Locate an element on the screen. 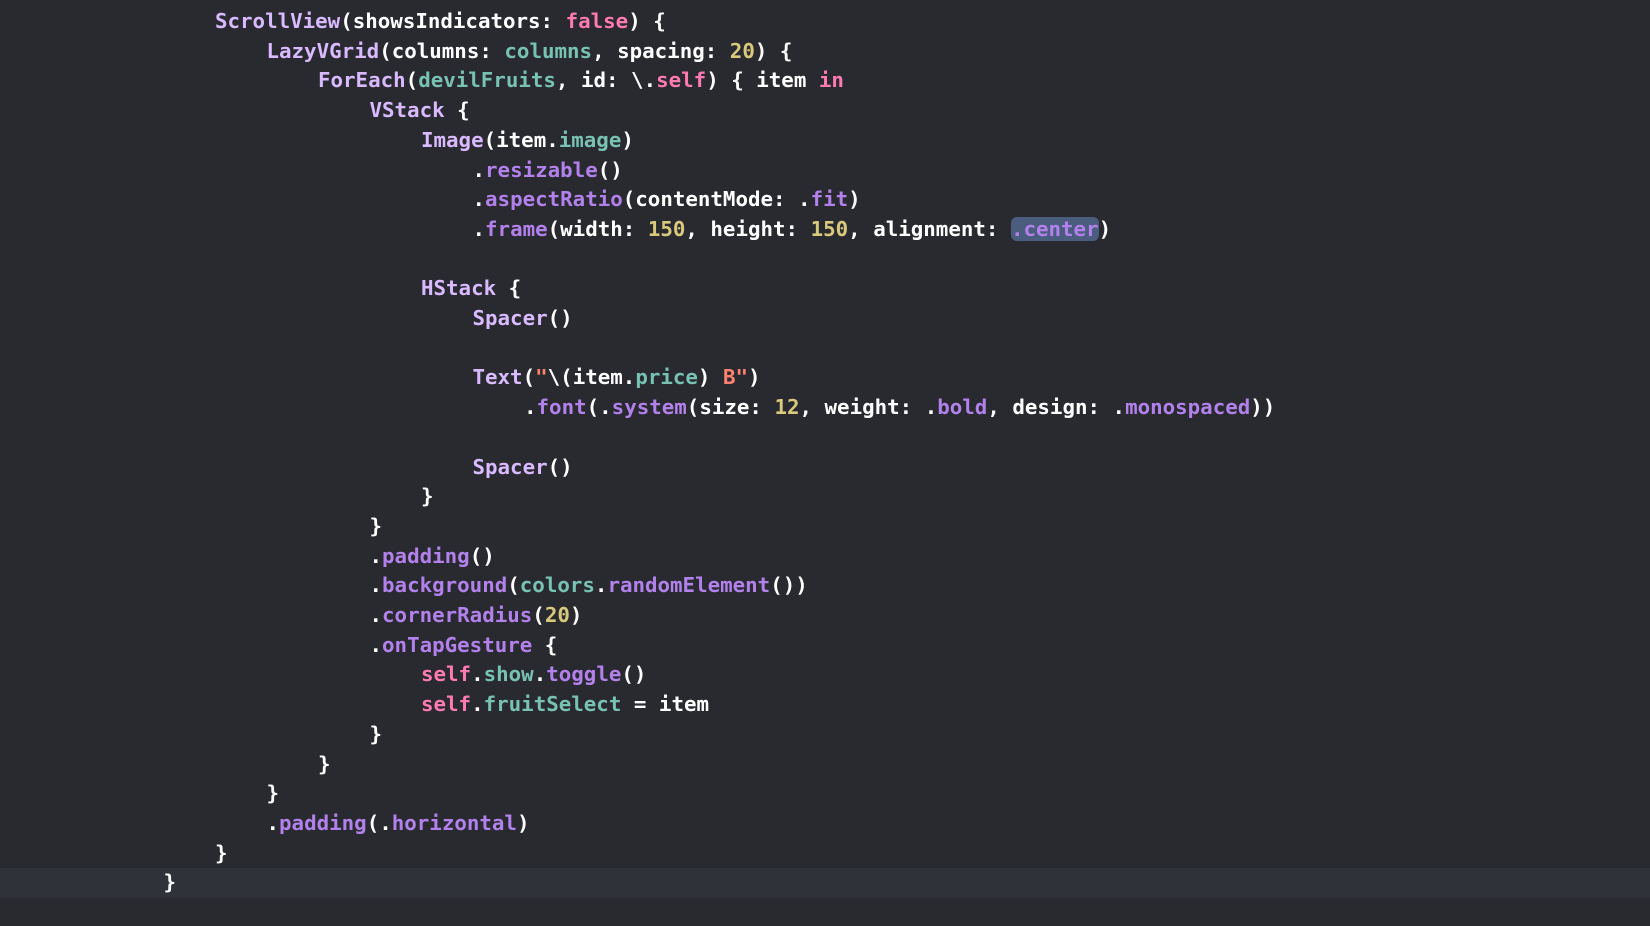  code-token-number: 12 is located at coordinates (787, 407).